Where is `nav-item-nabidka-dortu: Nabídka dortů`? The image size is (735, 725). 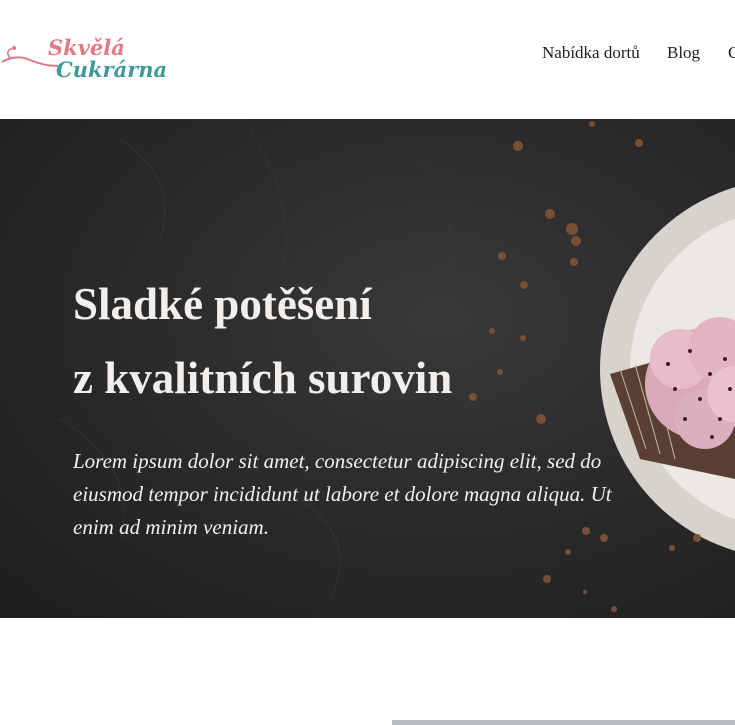
nav-item-nabidka-dortu: Nabídka dortů is located at coordinates (591, 53).